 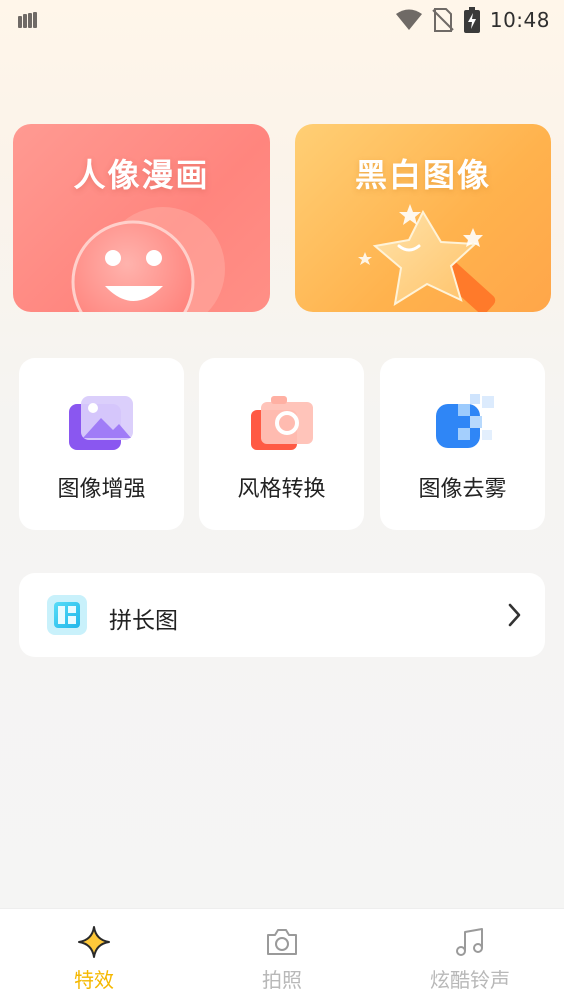 I want to click on image-enhance-tile: 图像增强, so click(x=101, y=444).